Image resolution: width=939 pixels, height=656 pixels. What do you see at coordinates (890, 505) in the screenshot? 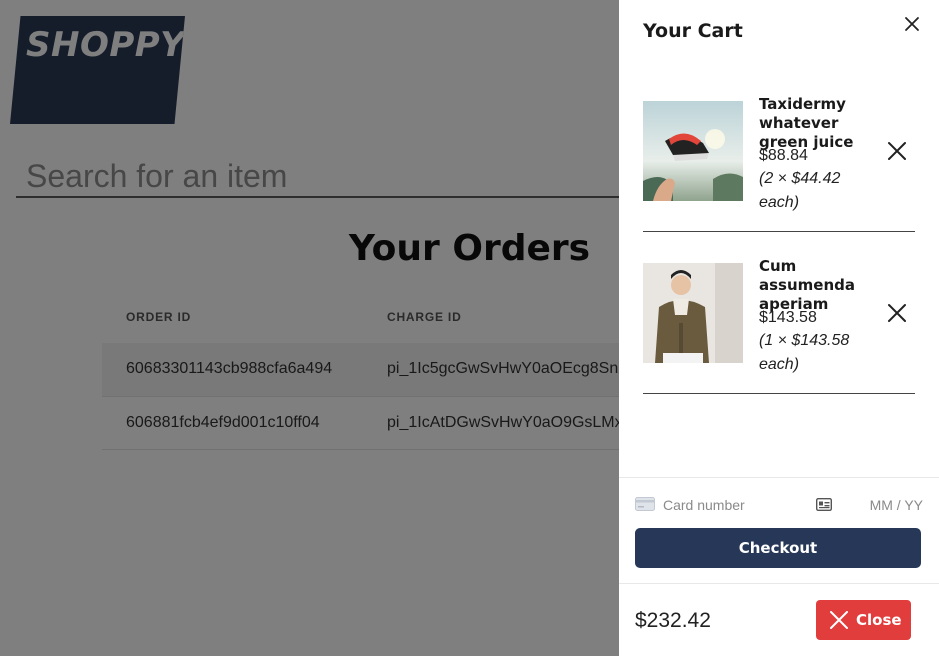
I see `expiry-input` at bounding box center [890, 505].